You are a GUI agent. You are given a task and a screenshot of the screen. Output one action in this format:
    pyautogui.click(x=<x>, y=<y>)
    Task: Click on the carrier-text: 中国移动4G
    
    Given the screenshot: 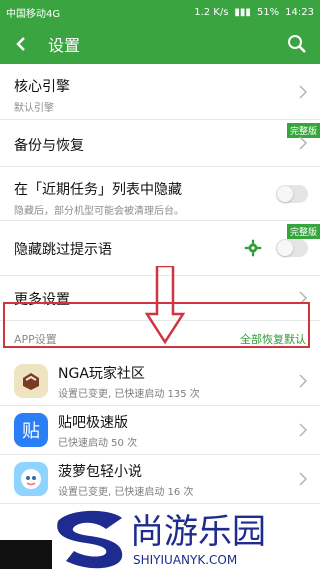 What is the action you would take?
    pyautogui.click(x=33, y=14)
    